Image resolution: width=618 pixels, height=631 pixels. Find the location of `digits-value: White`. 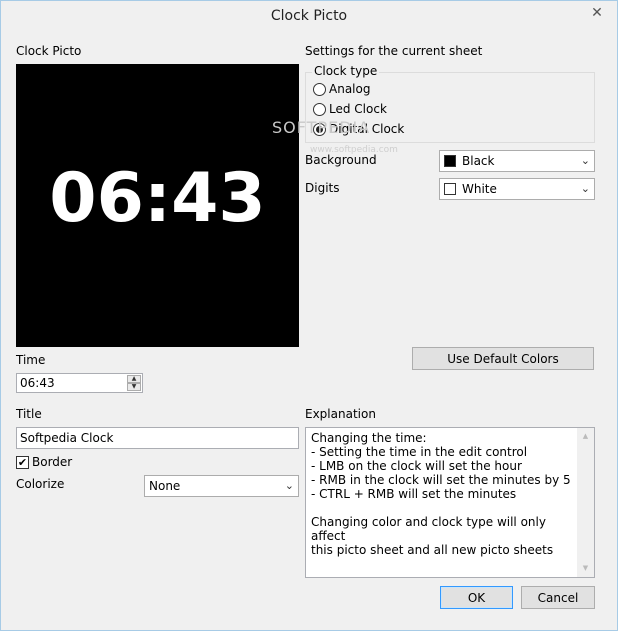

digits-value: White is located at coordinates (479, 189).